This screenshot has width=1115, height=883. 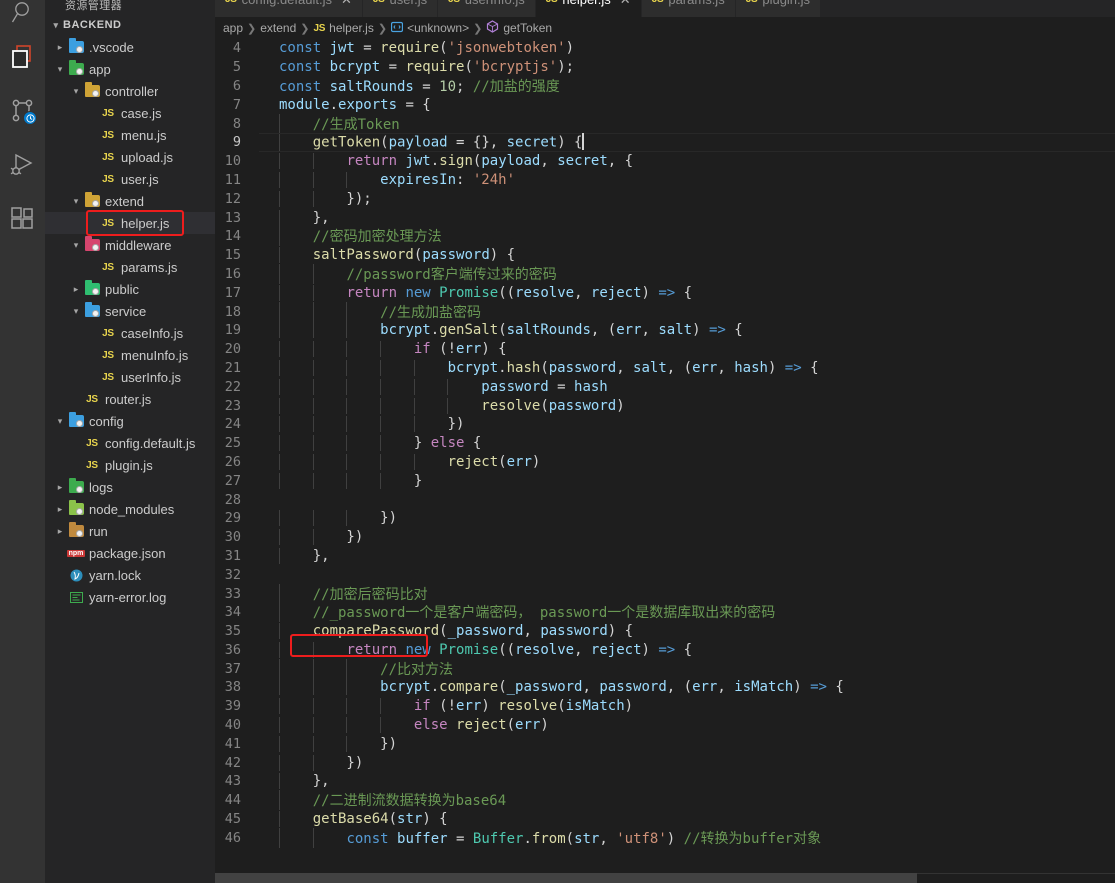 What do you see at coordinates (620, 161) in the screenshot?
I see `code-token: , {` at bounding box center [620, 161].